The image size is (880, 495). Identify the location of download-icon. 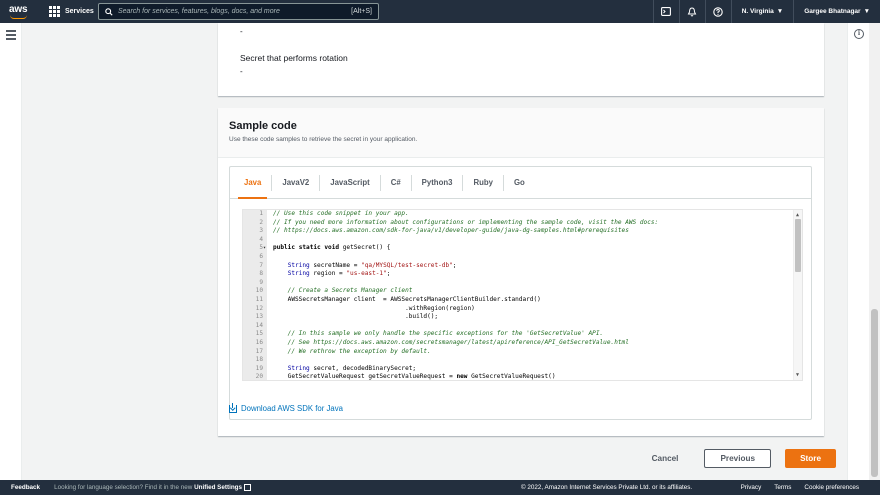
(233, 407).